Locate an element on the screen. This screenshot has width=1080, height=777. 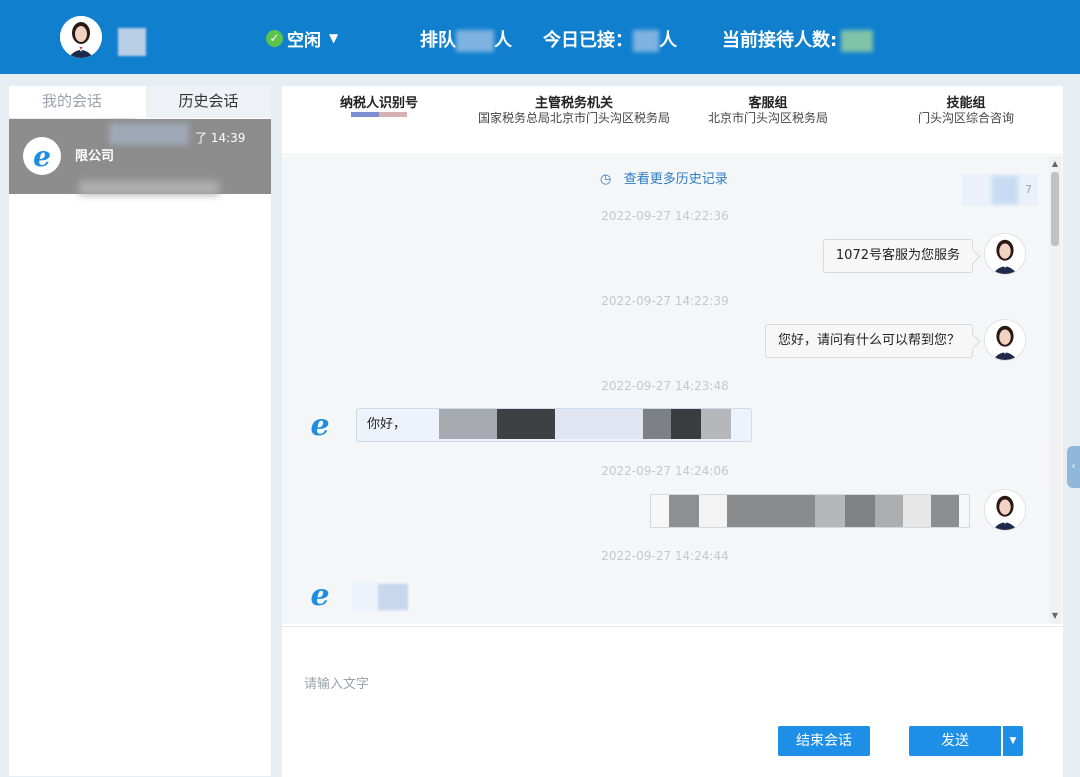
session-time: 了 14:39 is located at coordinates (220, 137).